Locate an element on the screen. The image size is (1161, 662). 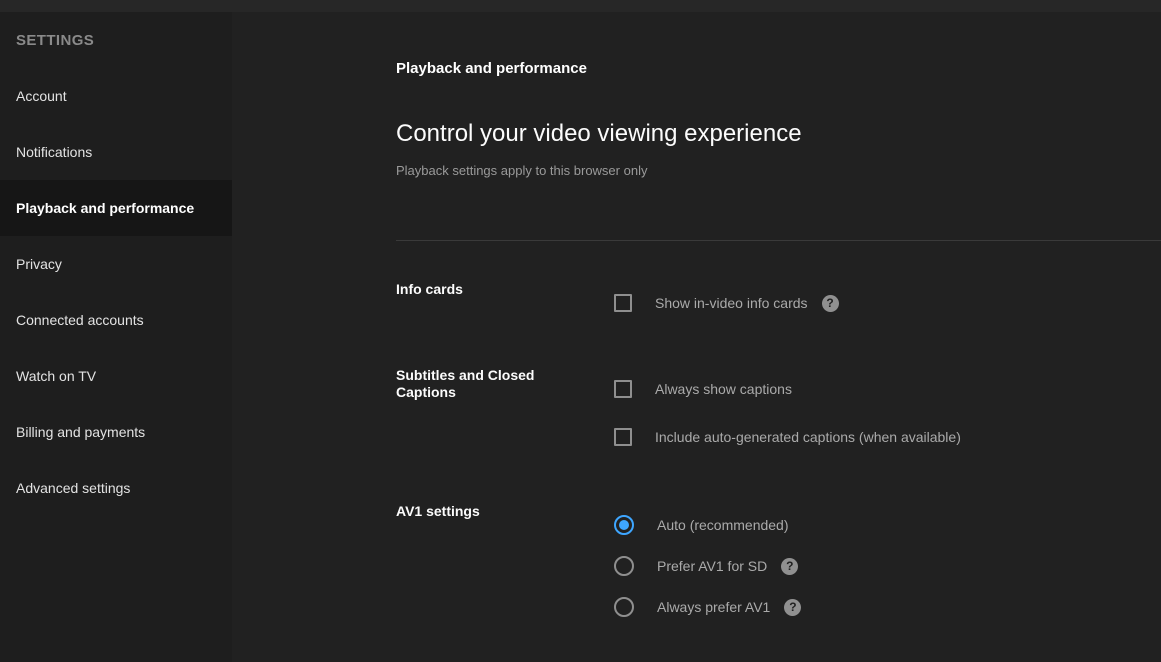
section-info-cards: Info cards Show in-video info cards ? is located at coordinates (778, 300).